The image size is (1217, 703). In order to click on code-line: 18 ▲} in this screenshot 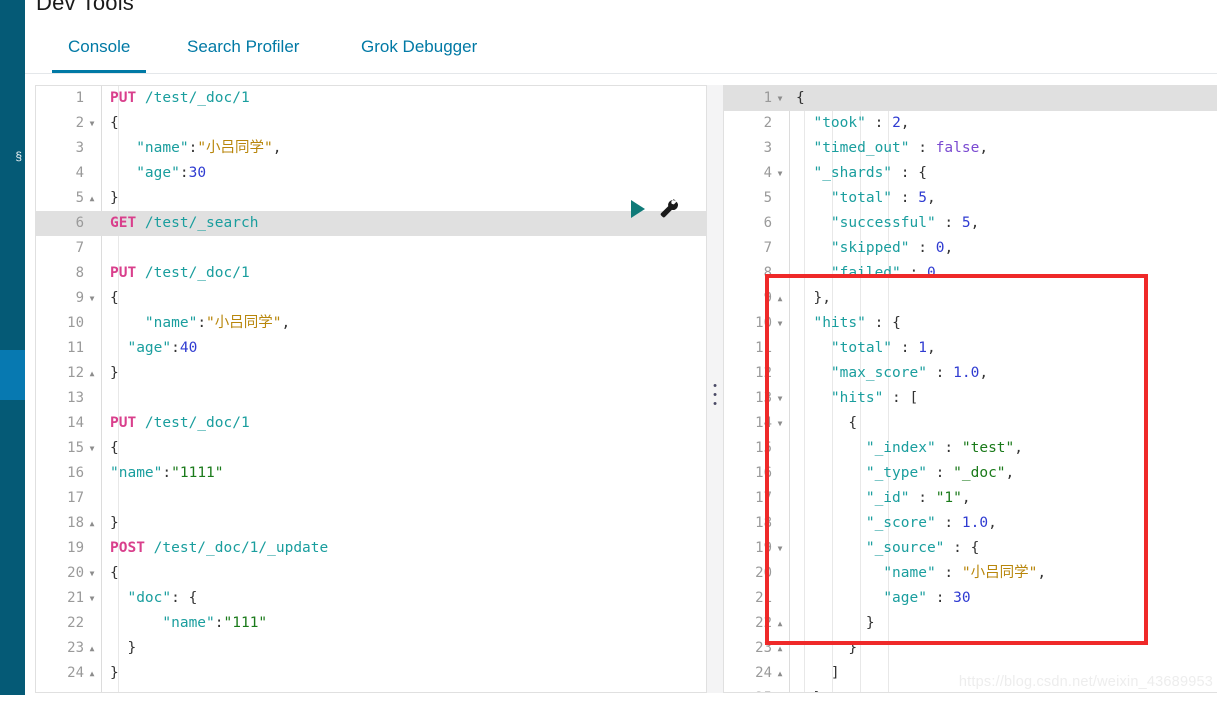, I will do `click(371, 523)`.